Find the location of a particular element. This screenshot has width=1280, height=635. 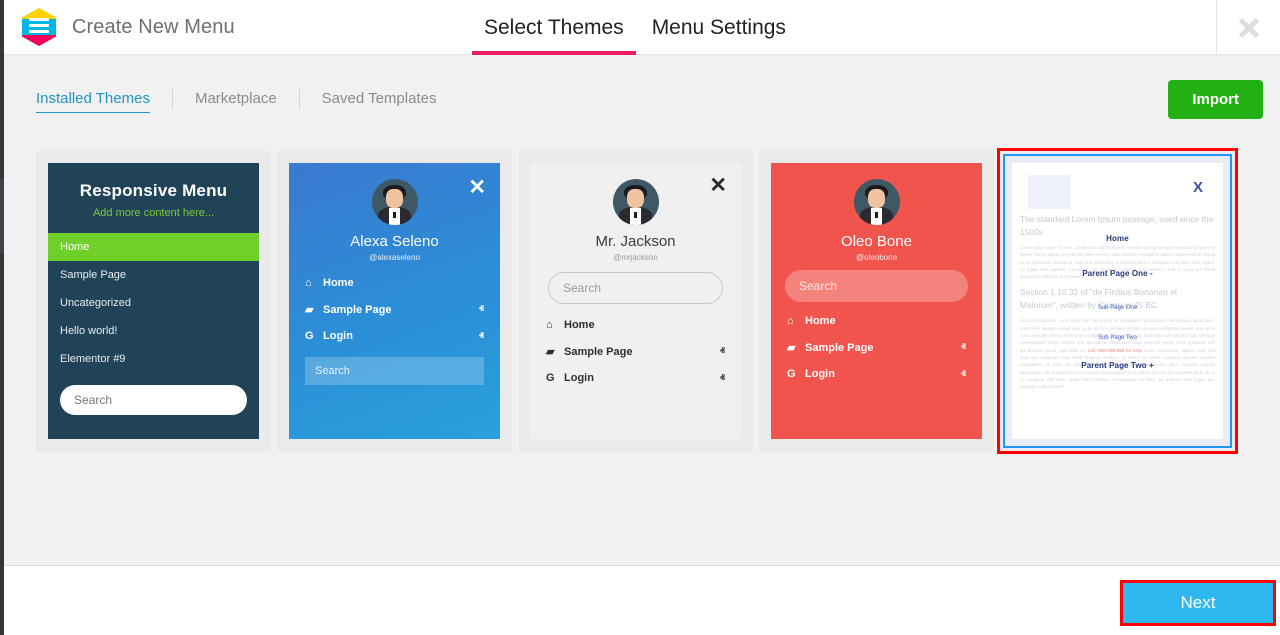

subnav-item-installed-themes: Installed Themes is located at coordinates (104, 100).